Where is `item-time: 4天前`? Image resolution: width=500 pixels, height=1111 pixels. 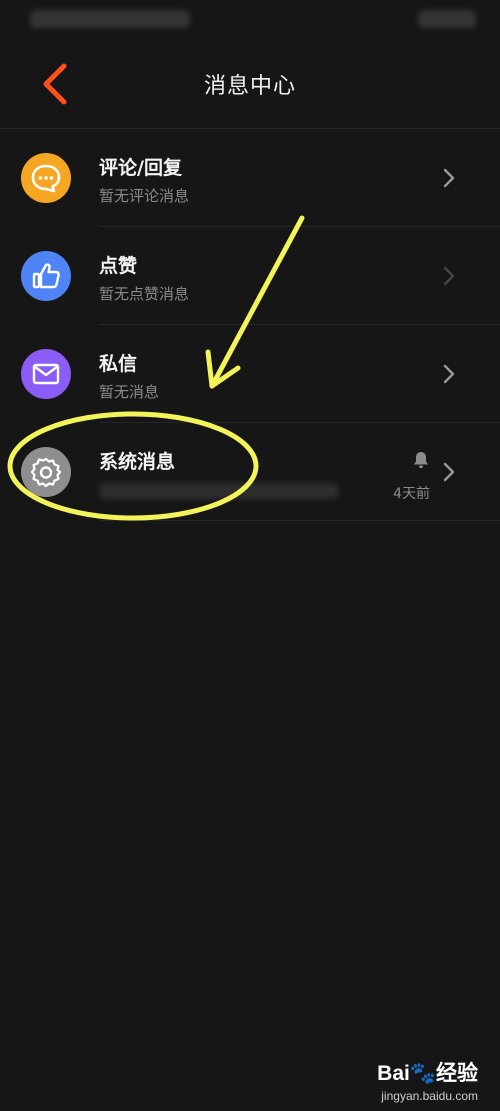 item-time: 4天前 is located at coordinates (411, 494).